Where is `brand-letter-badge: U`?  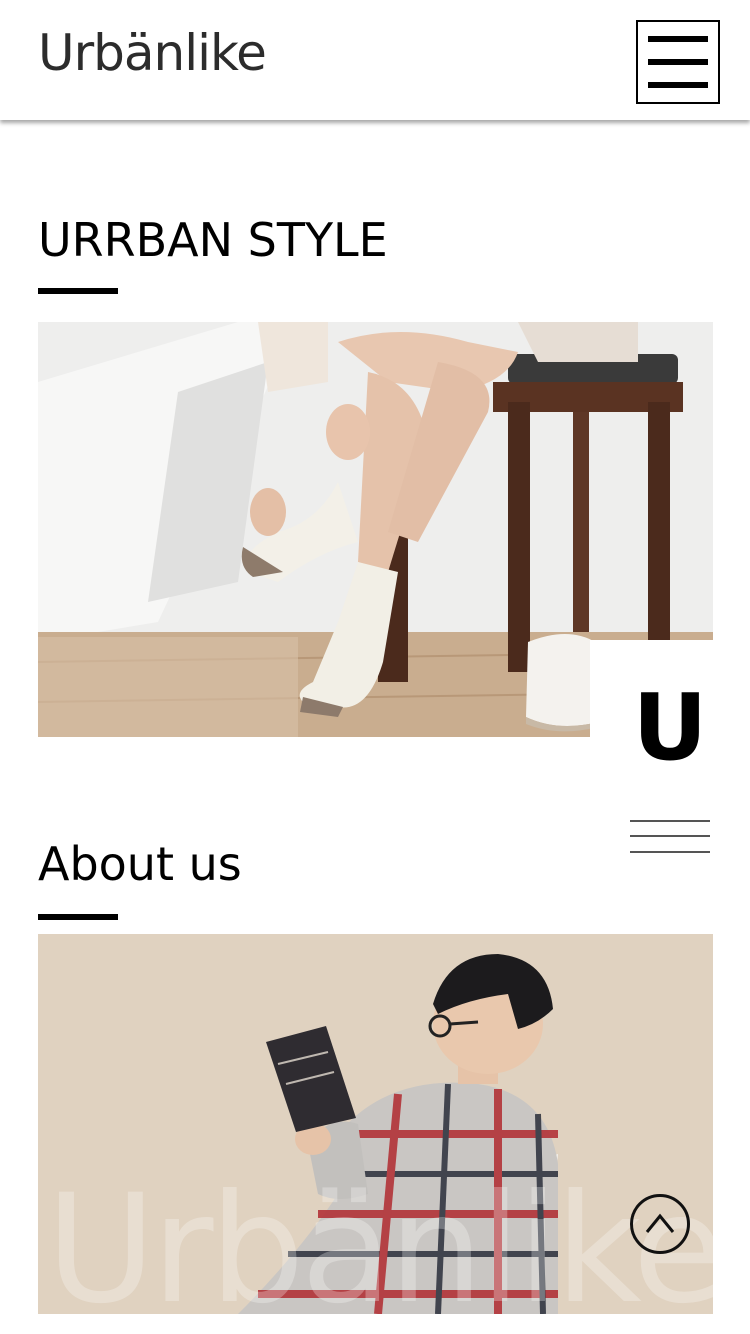
brand-letter-badge: U is located at coordinates (670, 715).